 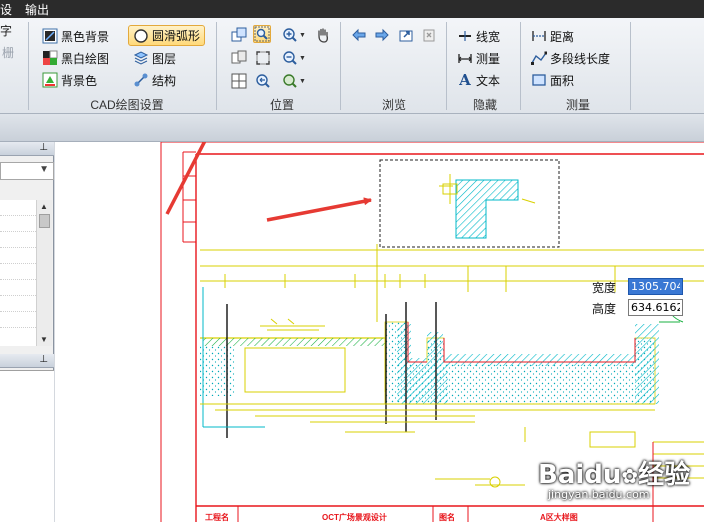 I want to click on zoom-window-button, so click(x=262, y=34).